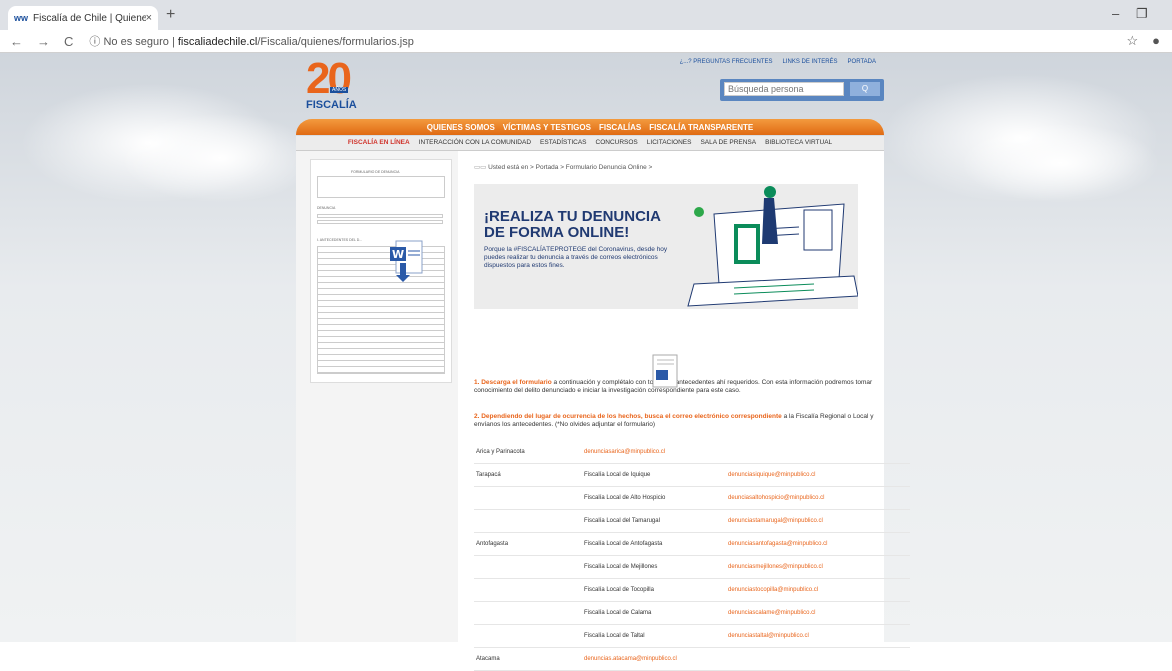 The height and width of the screenshot is (671, 1172). I want to click on table-row: Atacama denuncias.atacama@minpublico.cl, so click(692, 659).